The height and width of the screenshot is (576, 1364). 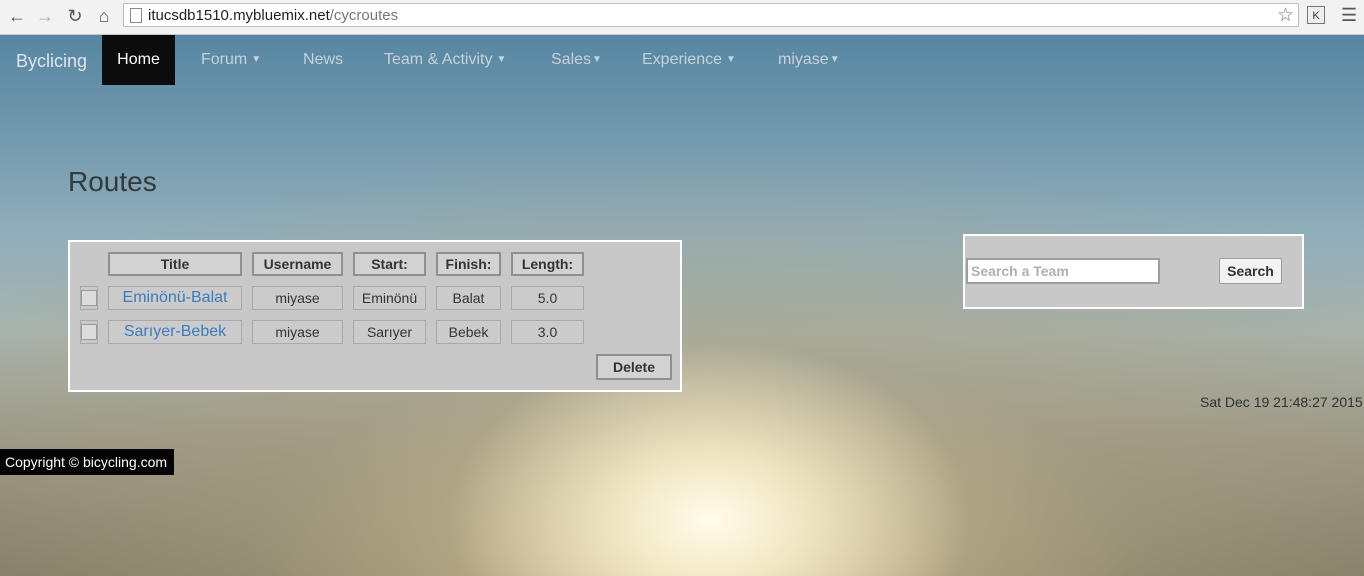 What do you see at coordinates (576, 60) in the screenshot?
I see `nav-sales: Sales▼` at bounding box center [576, 60].